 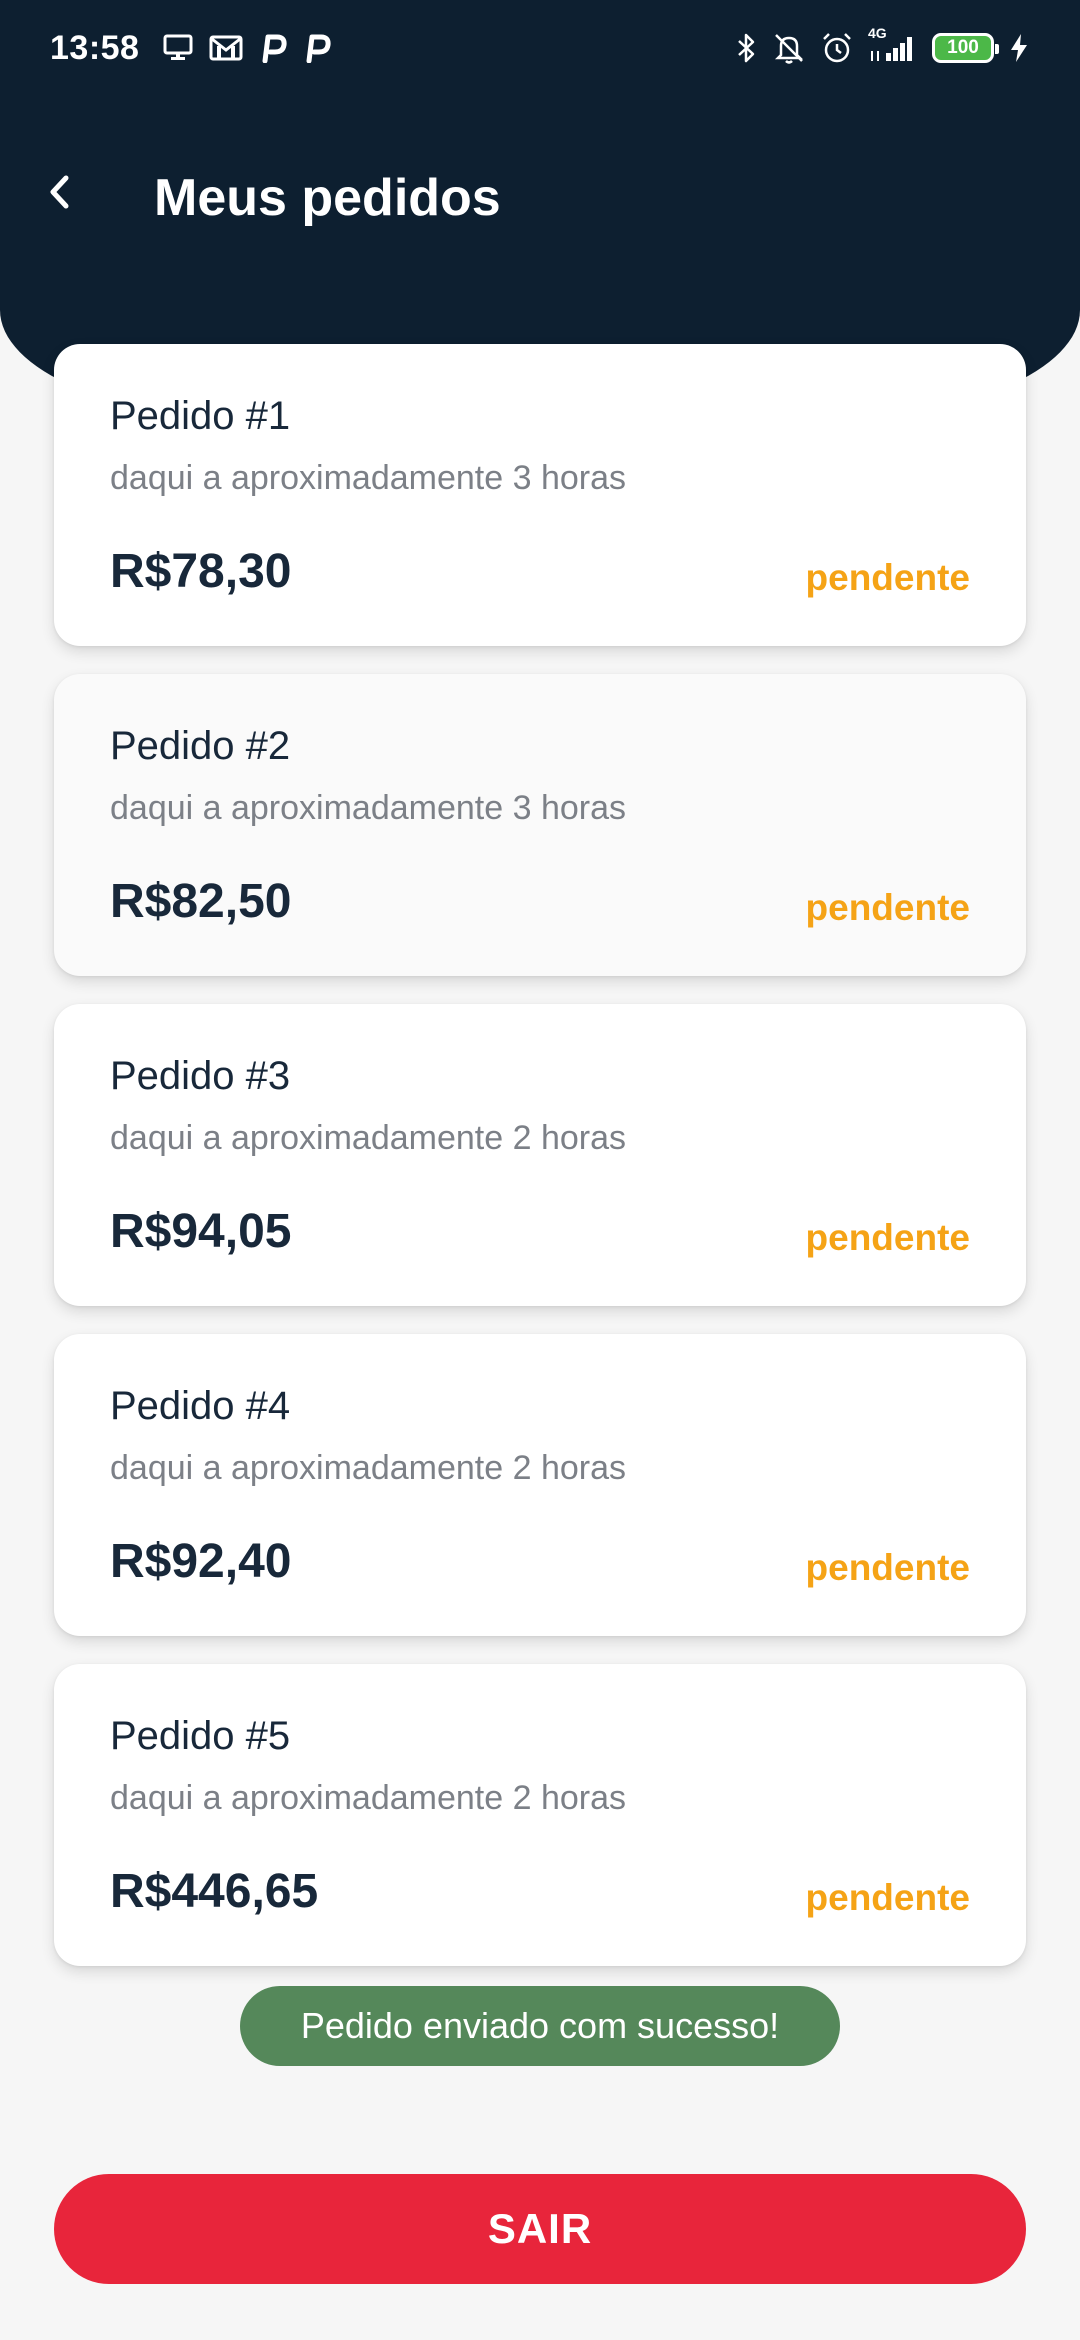 I want to click on status-bar-right: 4G 100, so click(x=876, y=45).